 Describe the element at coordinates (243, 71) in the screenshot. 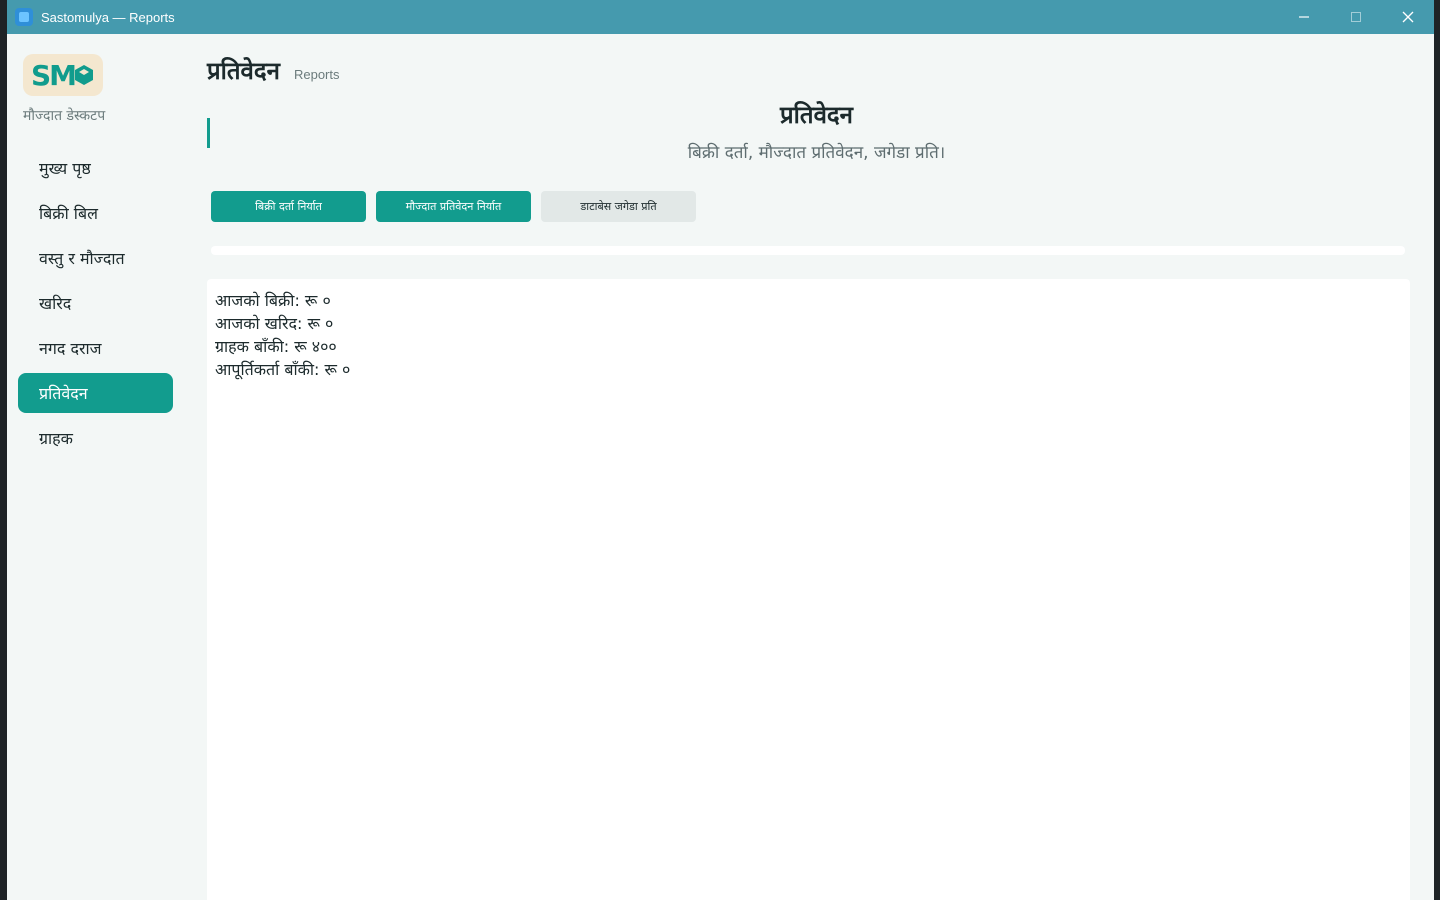

I see `page-title: प्रतिवेदन` at that location.